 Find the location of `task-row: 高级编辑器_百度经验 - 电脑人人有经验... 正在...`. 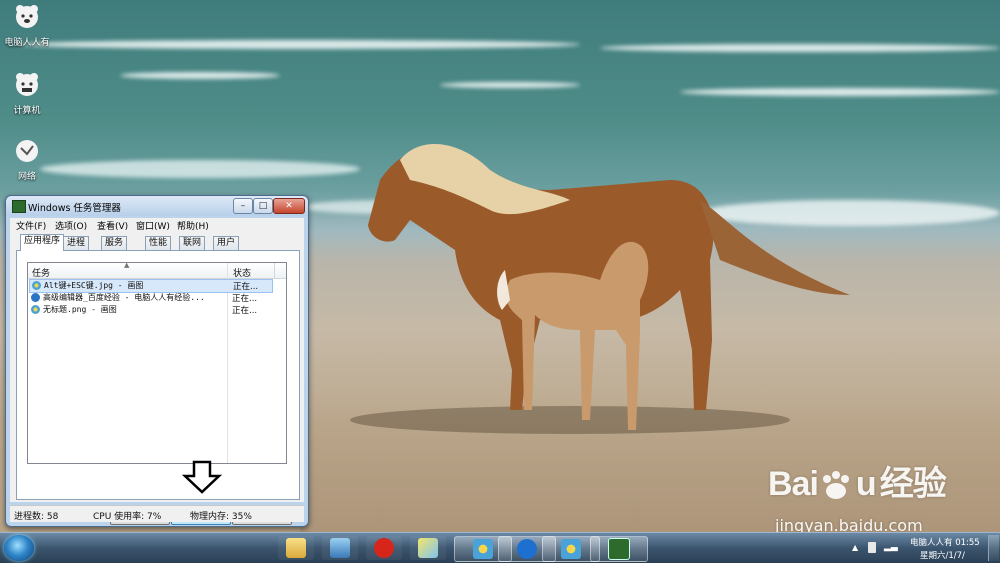

task-row: 高级编辑器_百度经验 - 电脑人人有经验... 正在... is located at coordinates (157, 298).